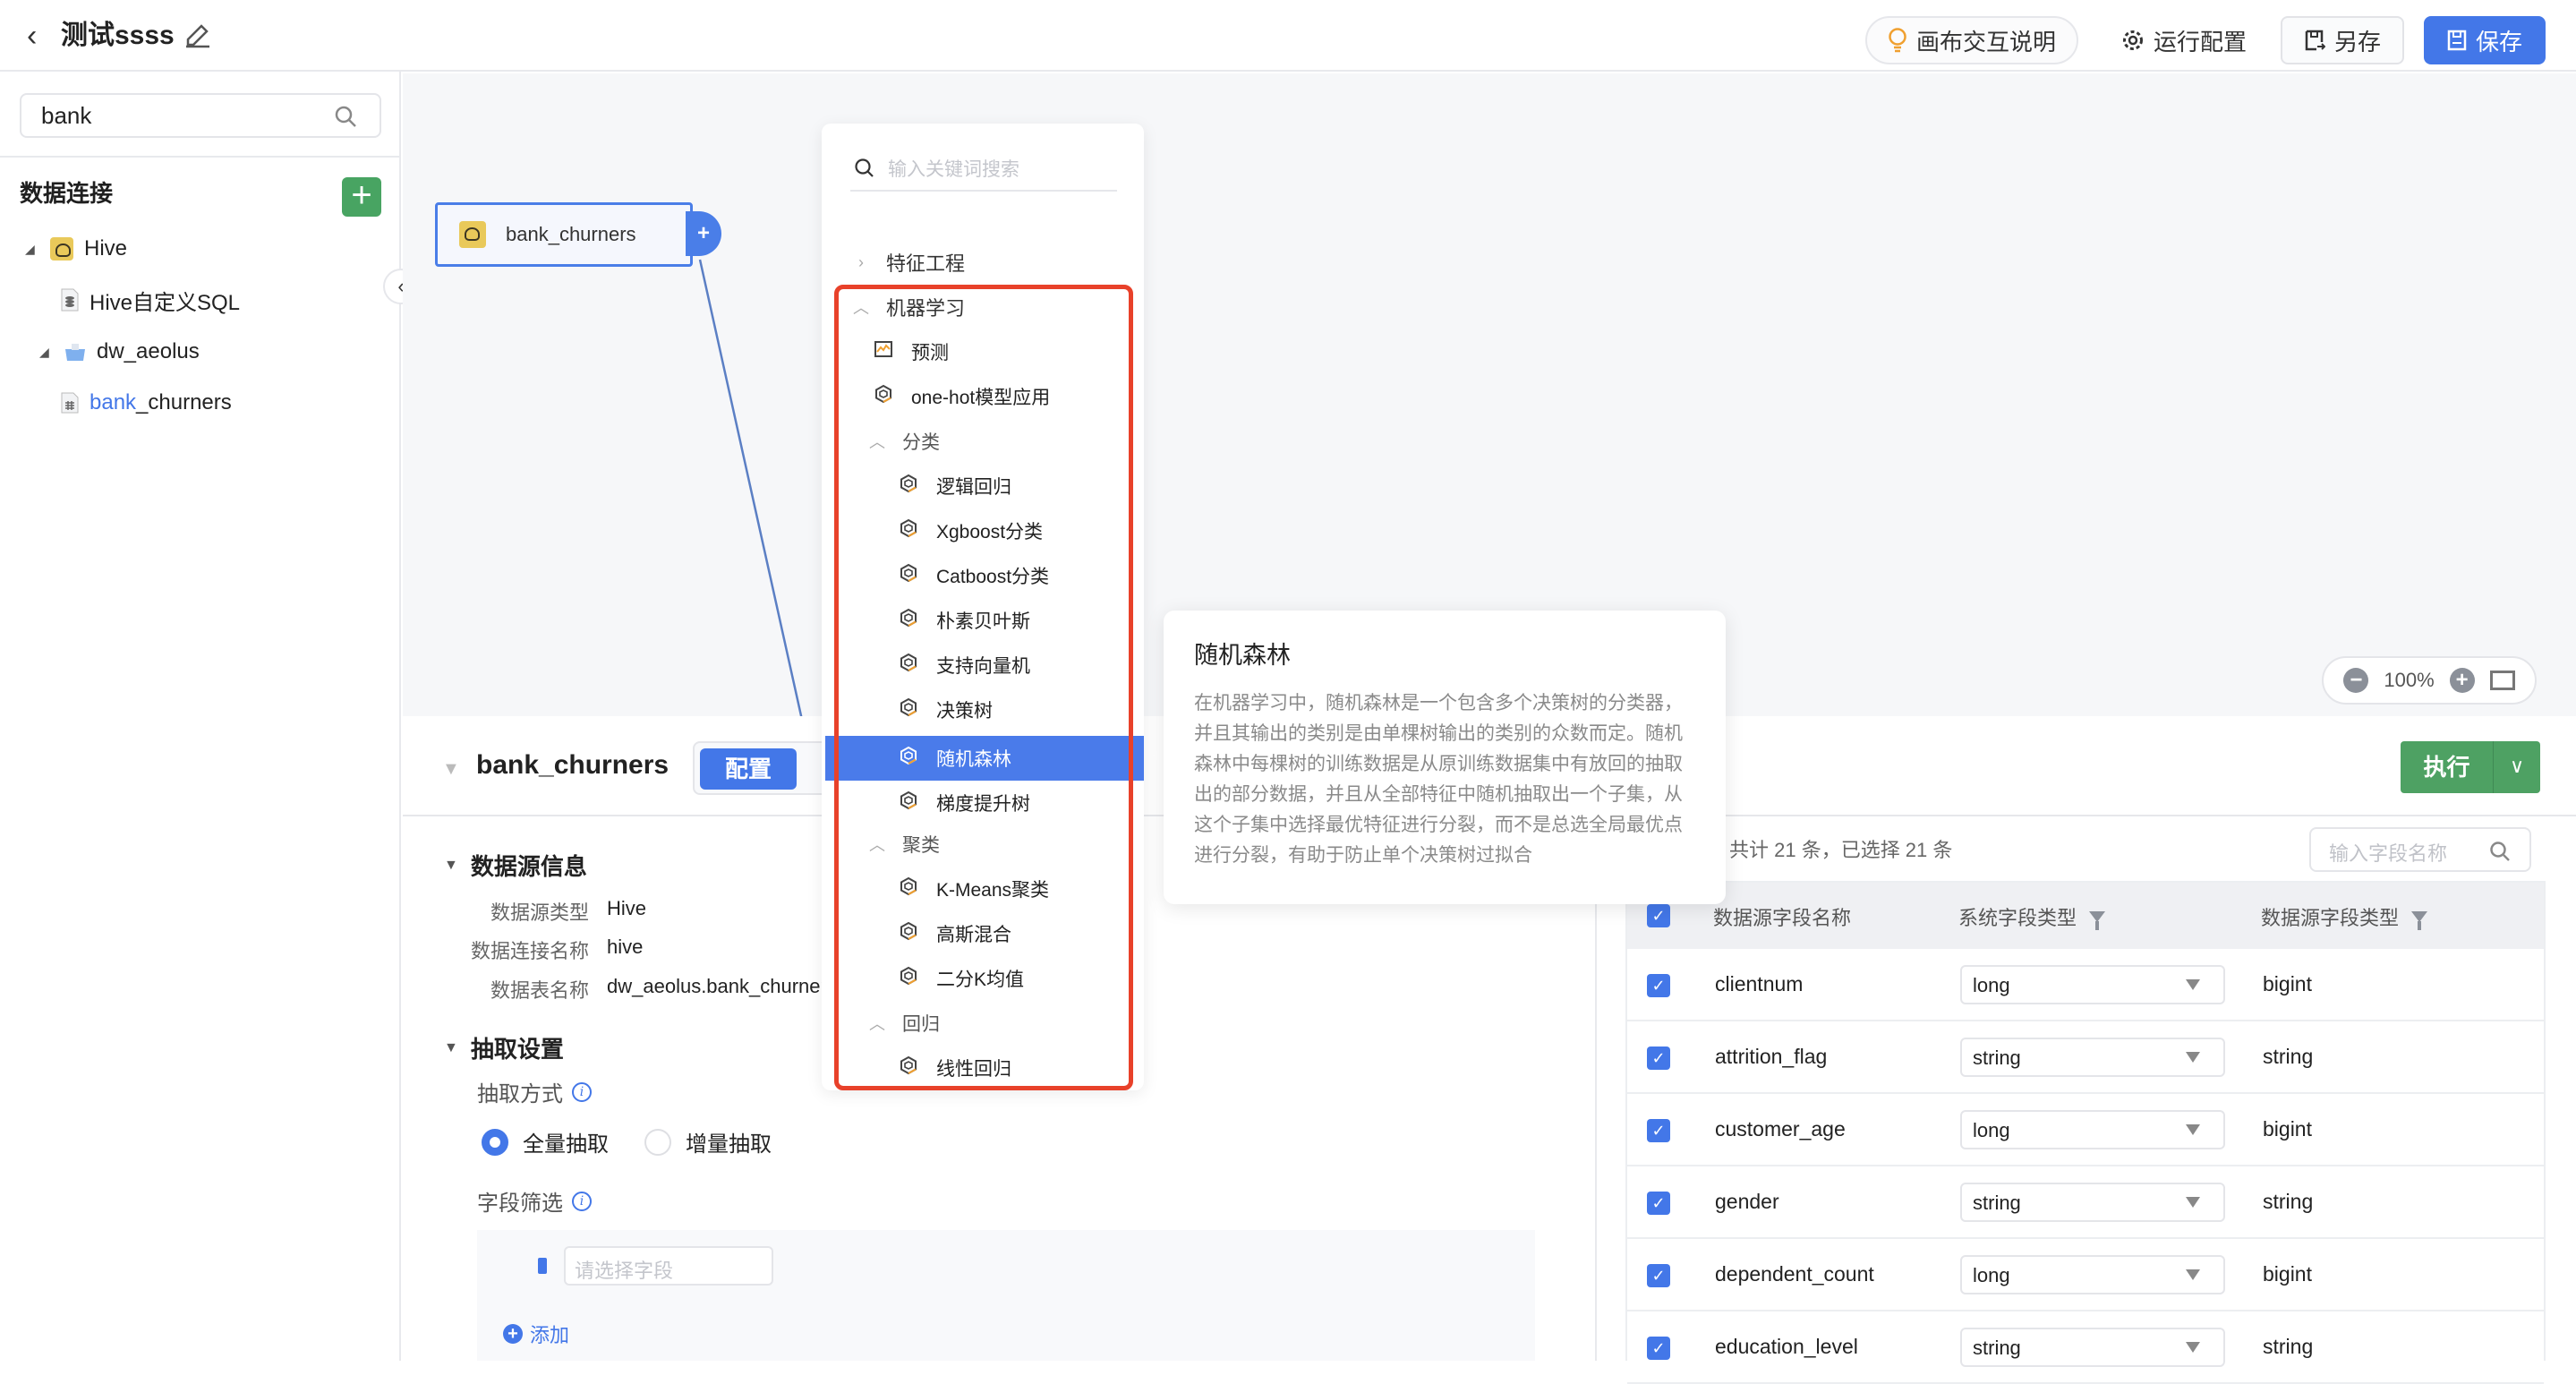 This screenshot has width=2576, height=1384. I want to click on tree-item-hive: ◢ Hive, so click(76, 249).